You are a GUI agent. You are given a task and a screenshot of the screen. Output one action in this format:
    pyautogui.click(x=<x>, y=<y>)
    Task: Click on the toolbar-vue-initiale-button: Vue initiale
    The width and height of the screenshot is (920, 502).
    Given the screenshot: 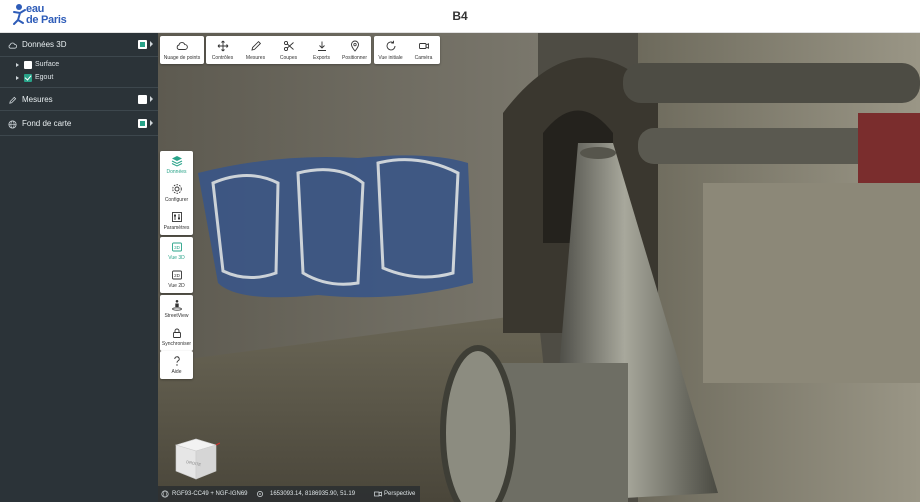 What is the action you would take?
    pyautogui.click(x=390, y=50)
    